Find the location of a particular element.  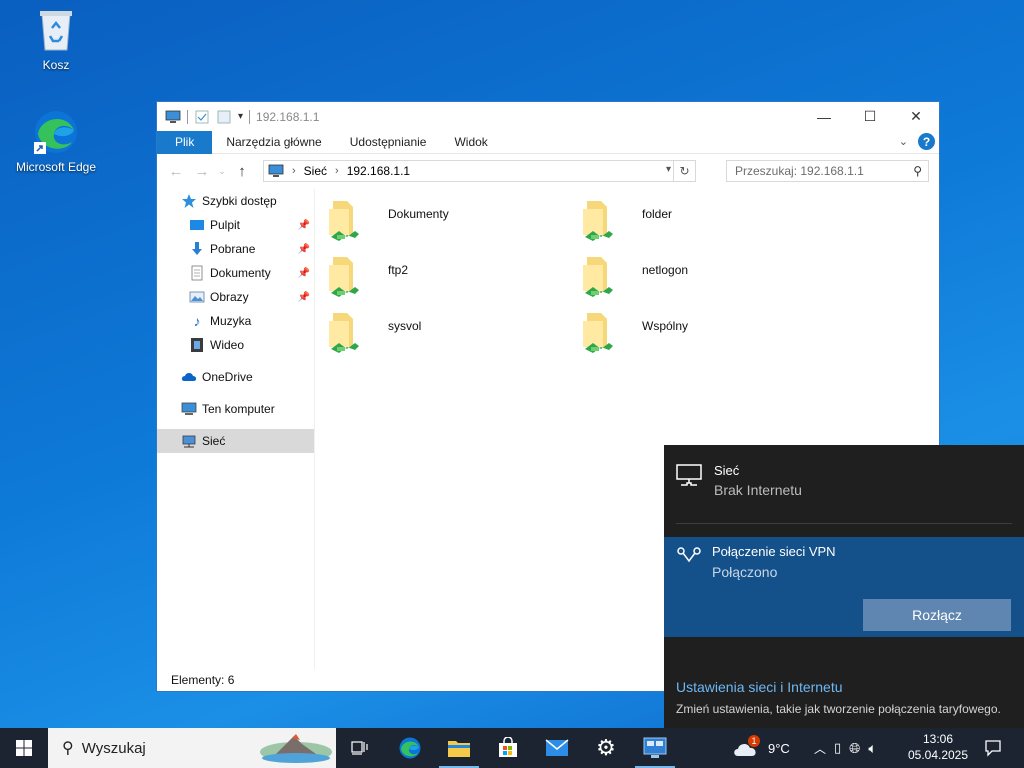

recent-locations-icon: ⌄ is located at coordinates (222, 171).